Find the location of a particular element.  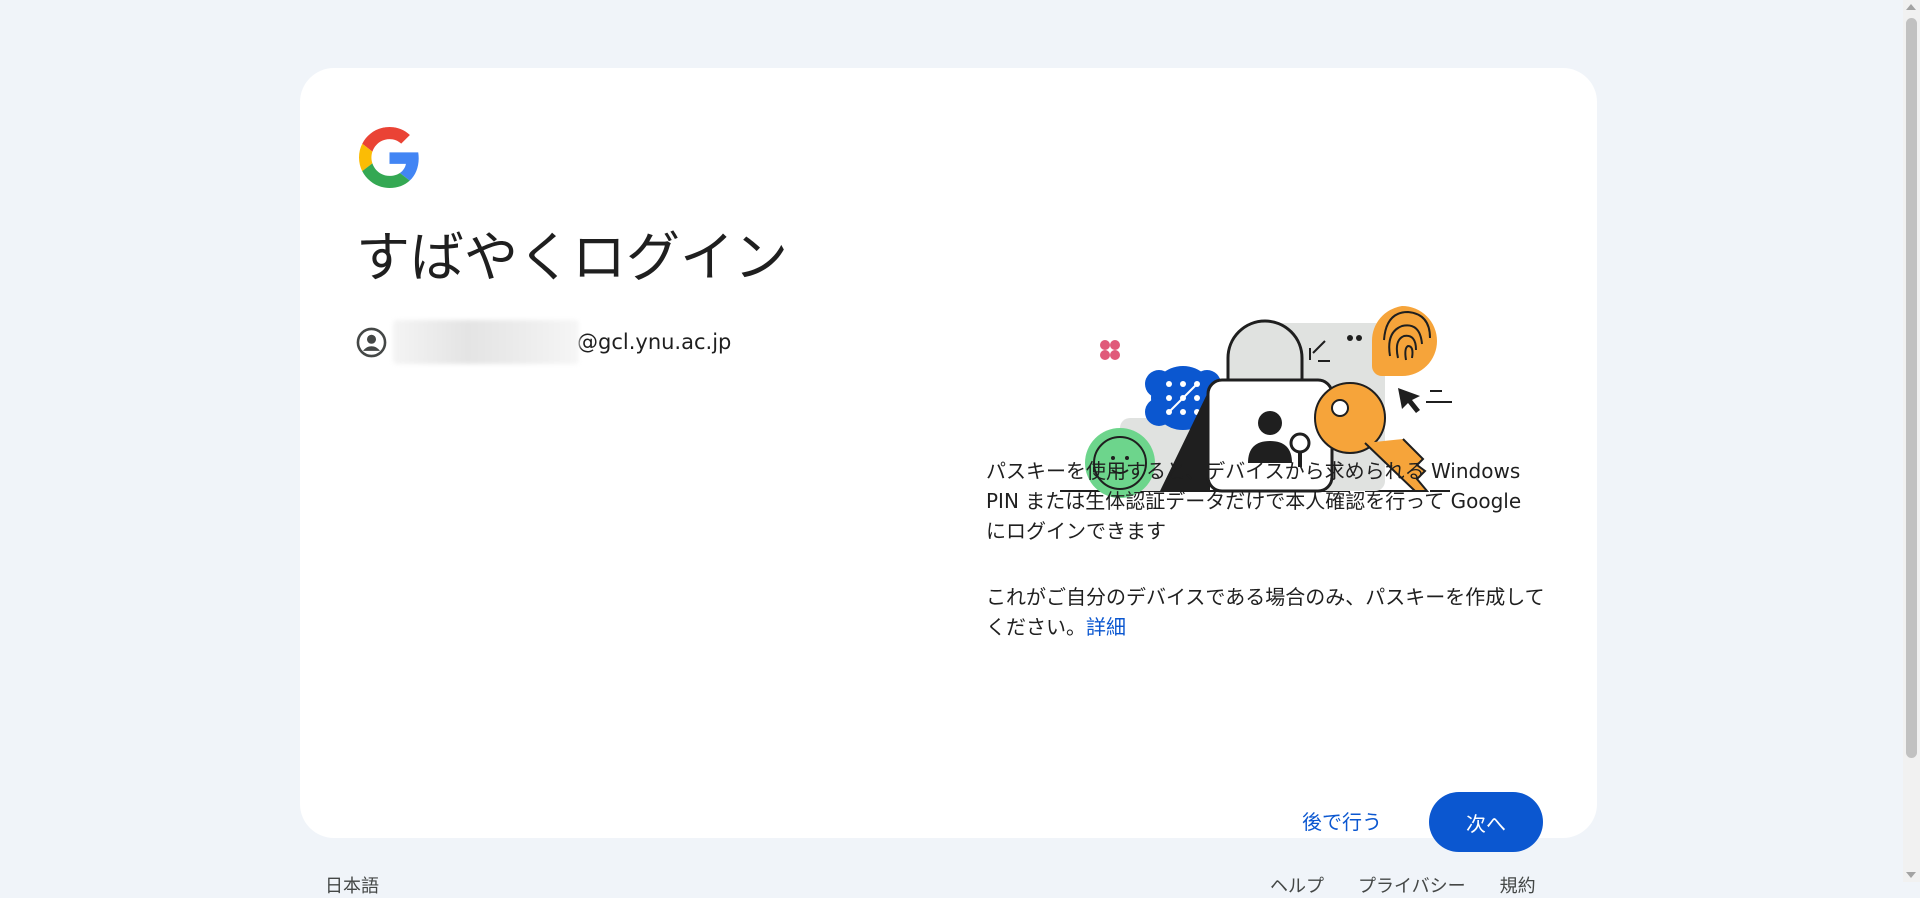

footer-links: ヘルプ プライバシー 規約 is located at coordinates (1420, 885).